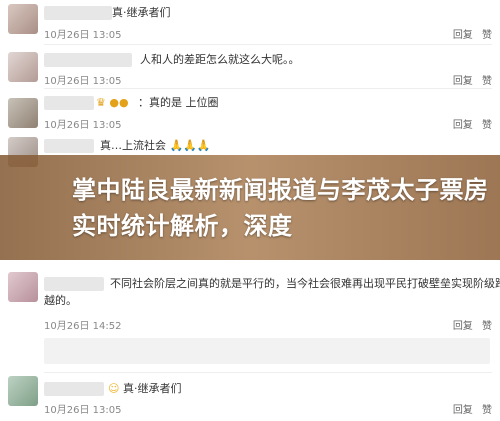  What do you see at coordinates (155, 145) in the screenshot?
I see `comment-text: 真…上流社会 🙏🙏🙏` at bounding box center [155, 145].